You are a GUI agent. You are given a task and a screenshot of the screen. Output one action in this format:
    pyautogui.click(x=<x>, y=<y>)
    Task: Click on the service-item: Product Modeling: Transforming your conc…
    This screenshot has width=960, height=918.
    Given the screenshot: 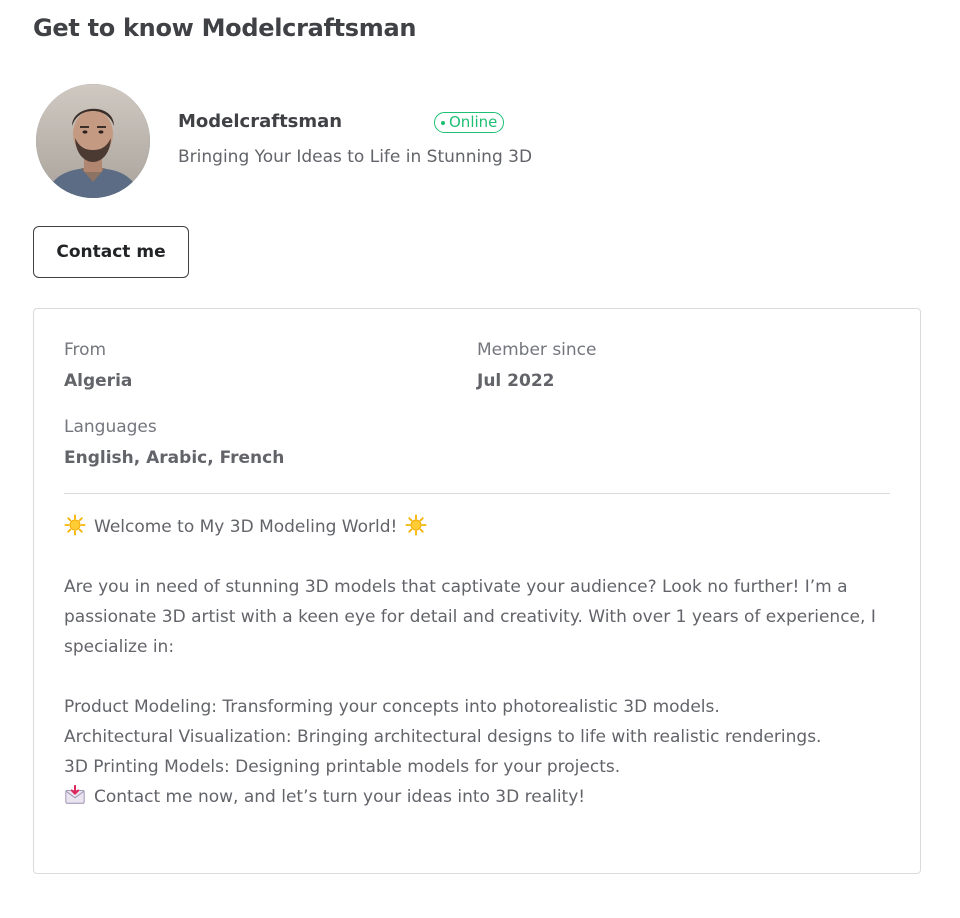 What is the action you would take?
    pyautogui.click(x=392, y=707)
    